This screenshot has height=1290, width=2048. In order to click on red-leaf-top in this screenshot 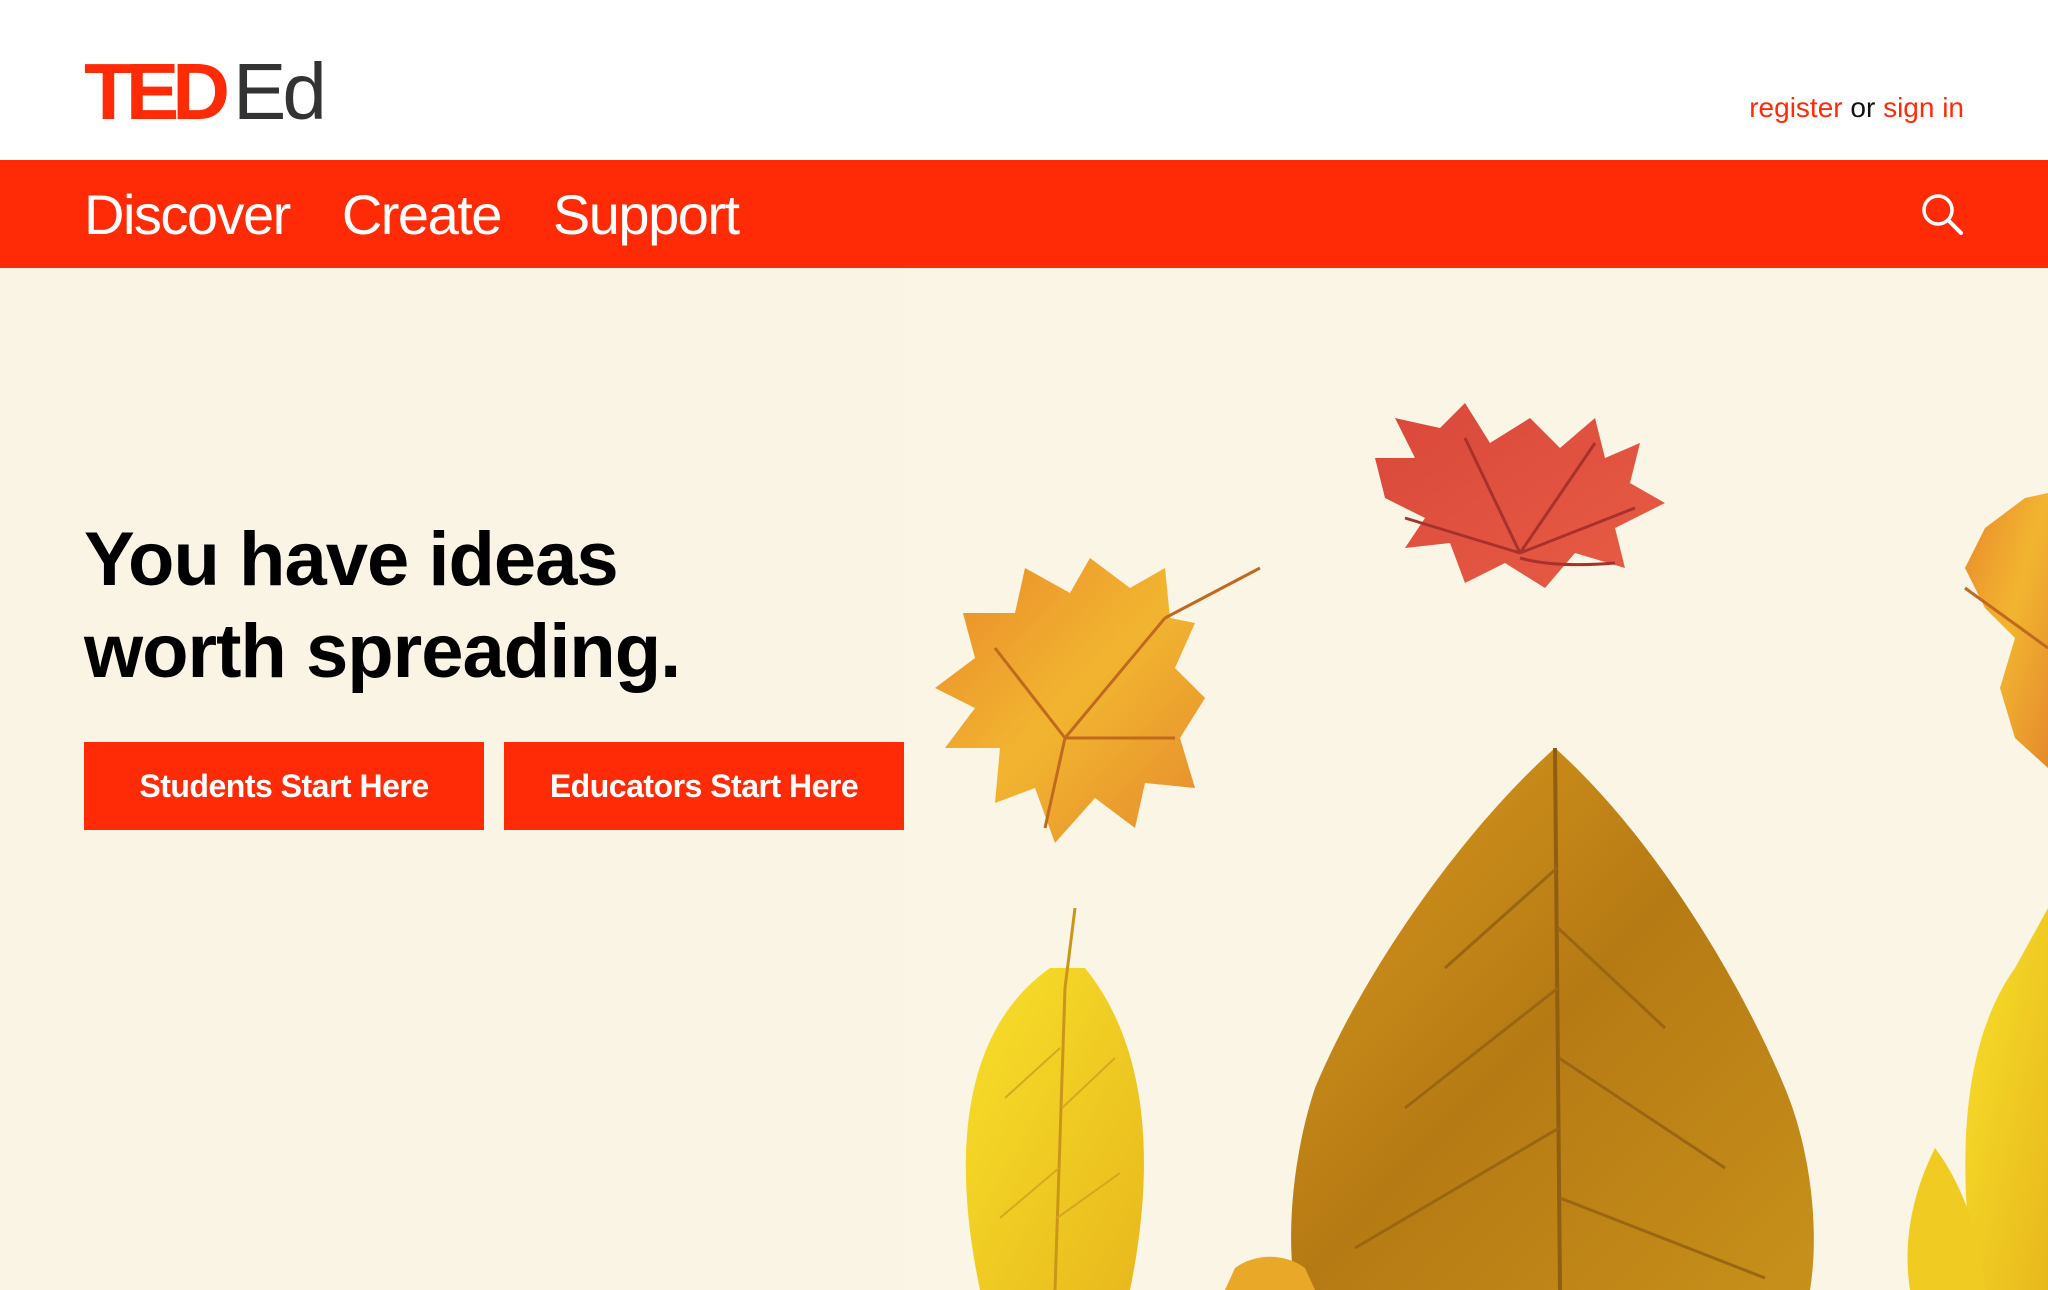, I will do `click(1520, 495)`.